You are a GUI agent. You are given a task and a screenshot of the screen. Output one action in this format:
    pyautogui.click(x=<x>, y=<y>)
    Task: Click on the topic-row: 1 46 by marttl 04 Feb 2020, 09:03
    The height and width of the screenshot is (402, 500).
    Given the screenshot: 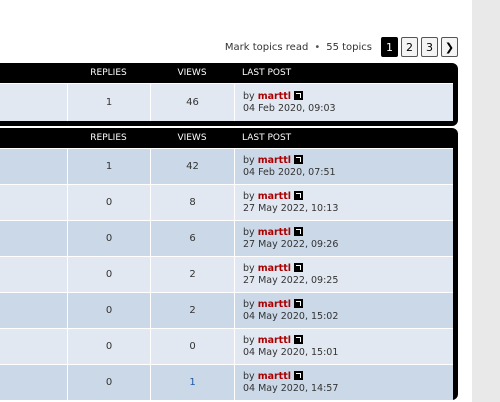 What is the action you would take?
    pyautogui.click(x=226, y=102)
    